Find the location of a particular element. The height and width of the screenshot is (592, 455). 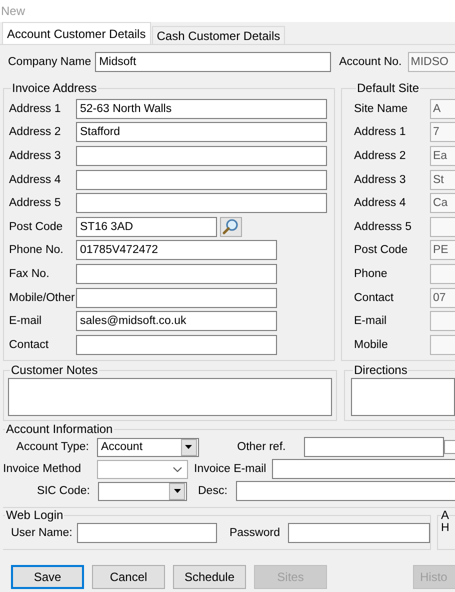

group-title: A is located at coordinates (445, 515).